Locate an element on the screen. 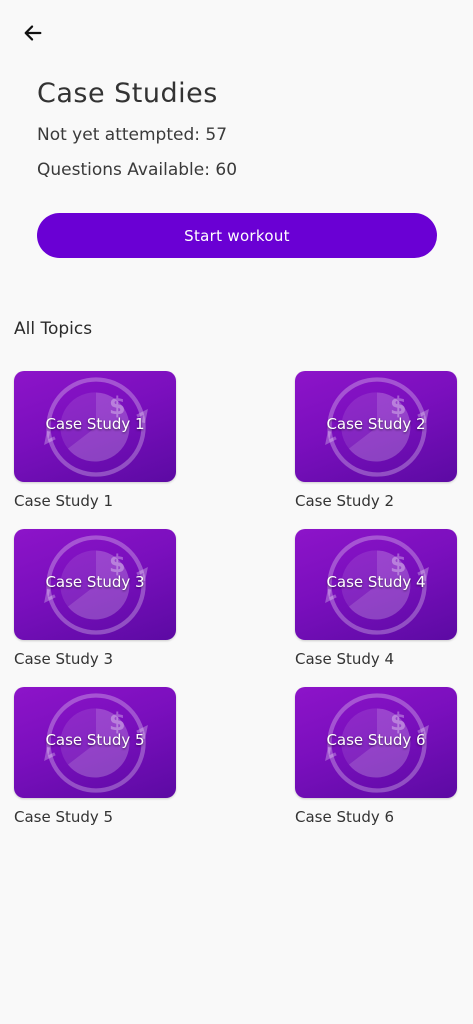 This screenshot has height=1024, width=473. topic-caption: Case Study 6 is located at coordinates (345, 817).